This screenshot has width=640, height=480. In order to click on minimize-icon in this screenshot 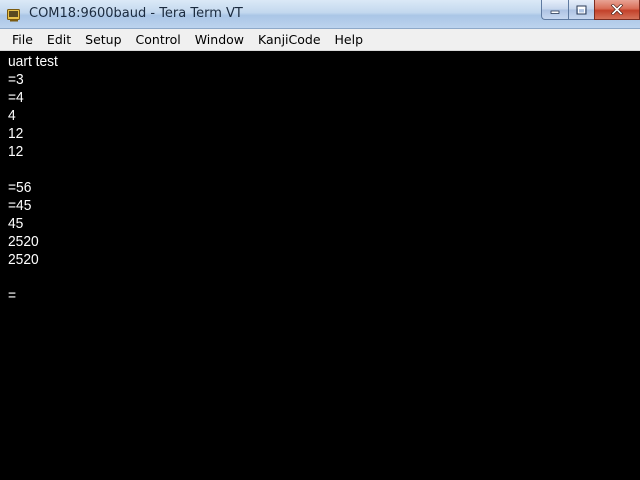, I will do `click(555, 12)`.